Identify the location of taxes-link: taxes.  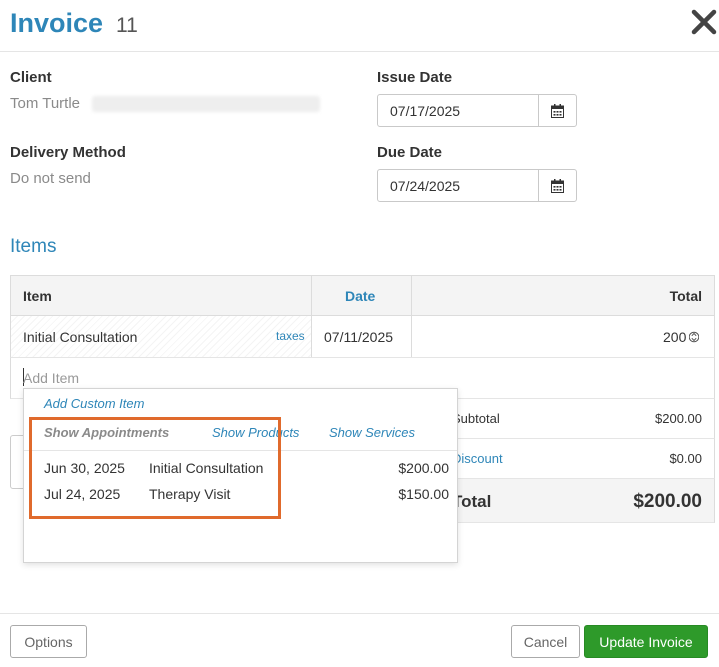
(290, 336).